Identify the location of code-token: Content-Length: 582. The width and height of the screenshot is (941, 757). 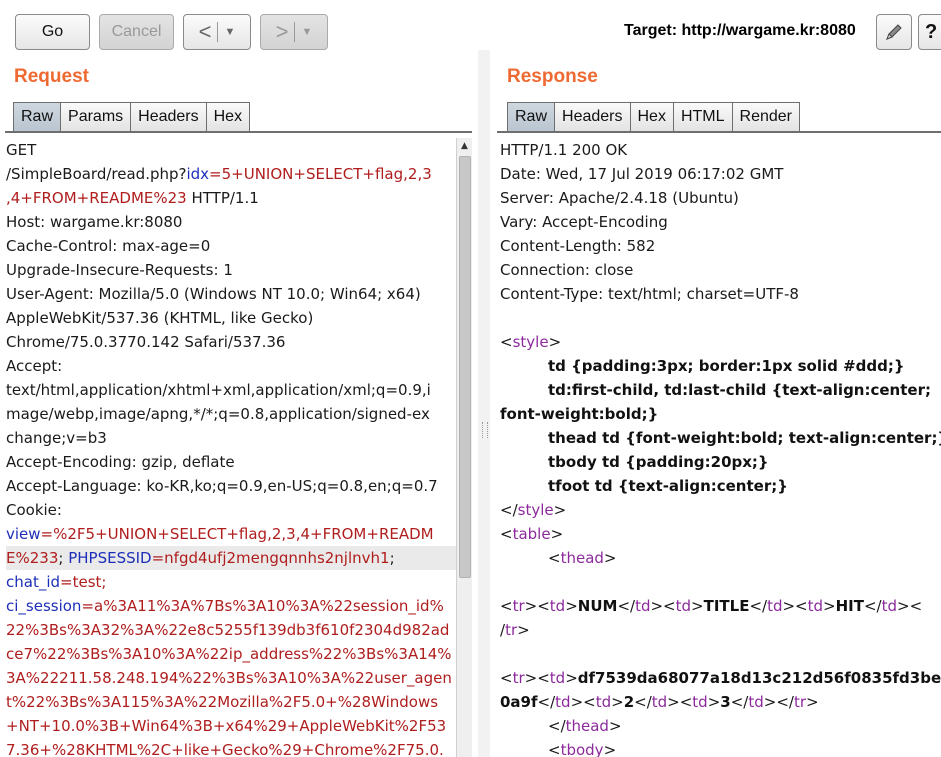
(578, 246).